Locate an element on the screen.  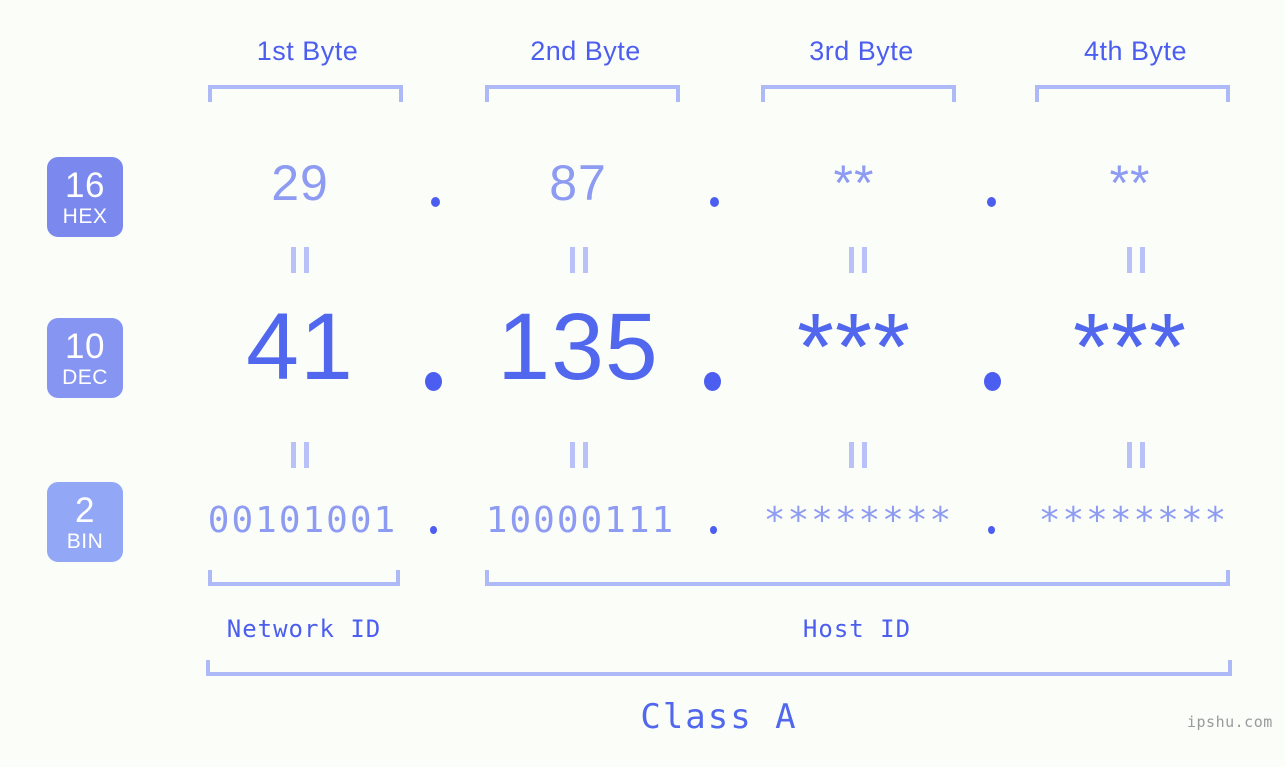
base-badge-dec-number: 10 is located at coordinates (85, 346).